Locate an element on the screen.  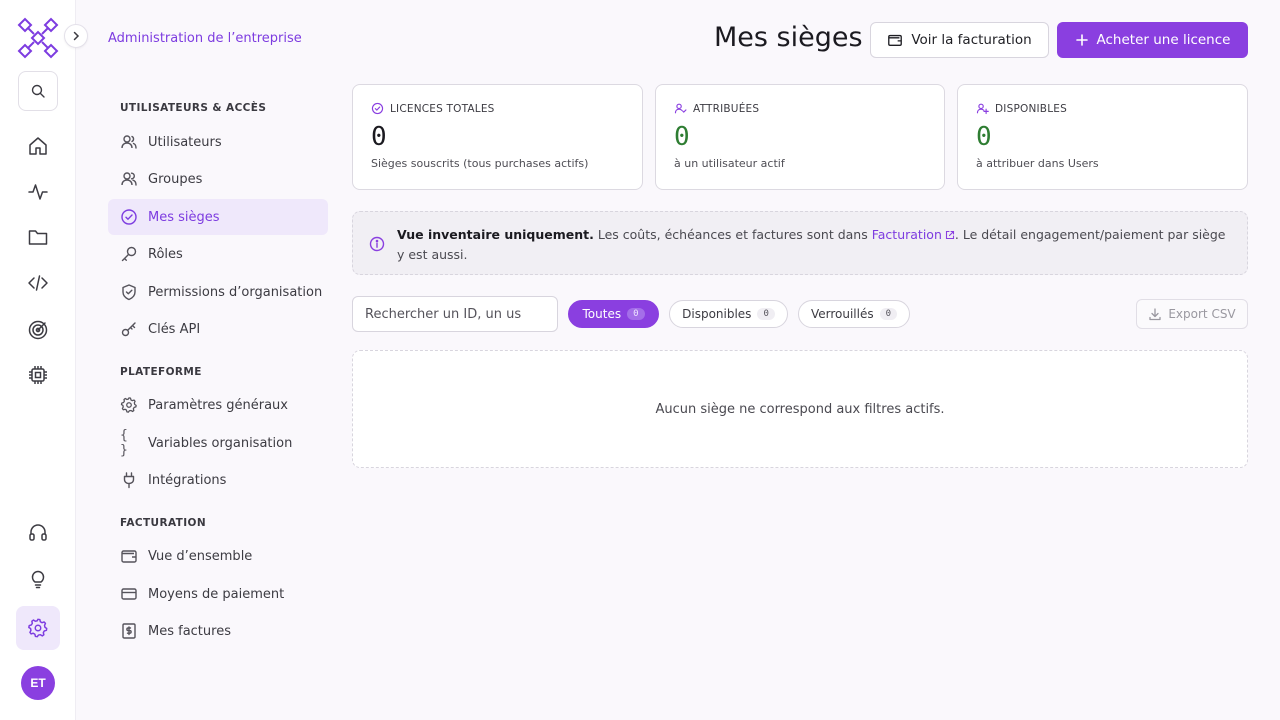
nav-item-label: Permissions d’organisation is located at coordinates (235, 292).